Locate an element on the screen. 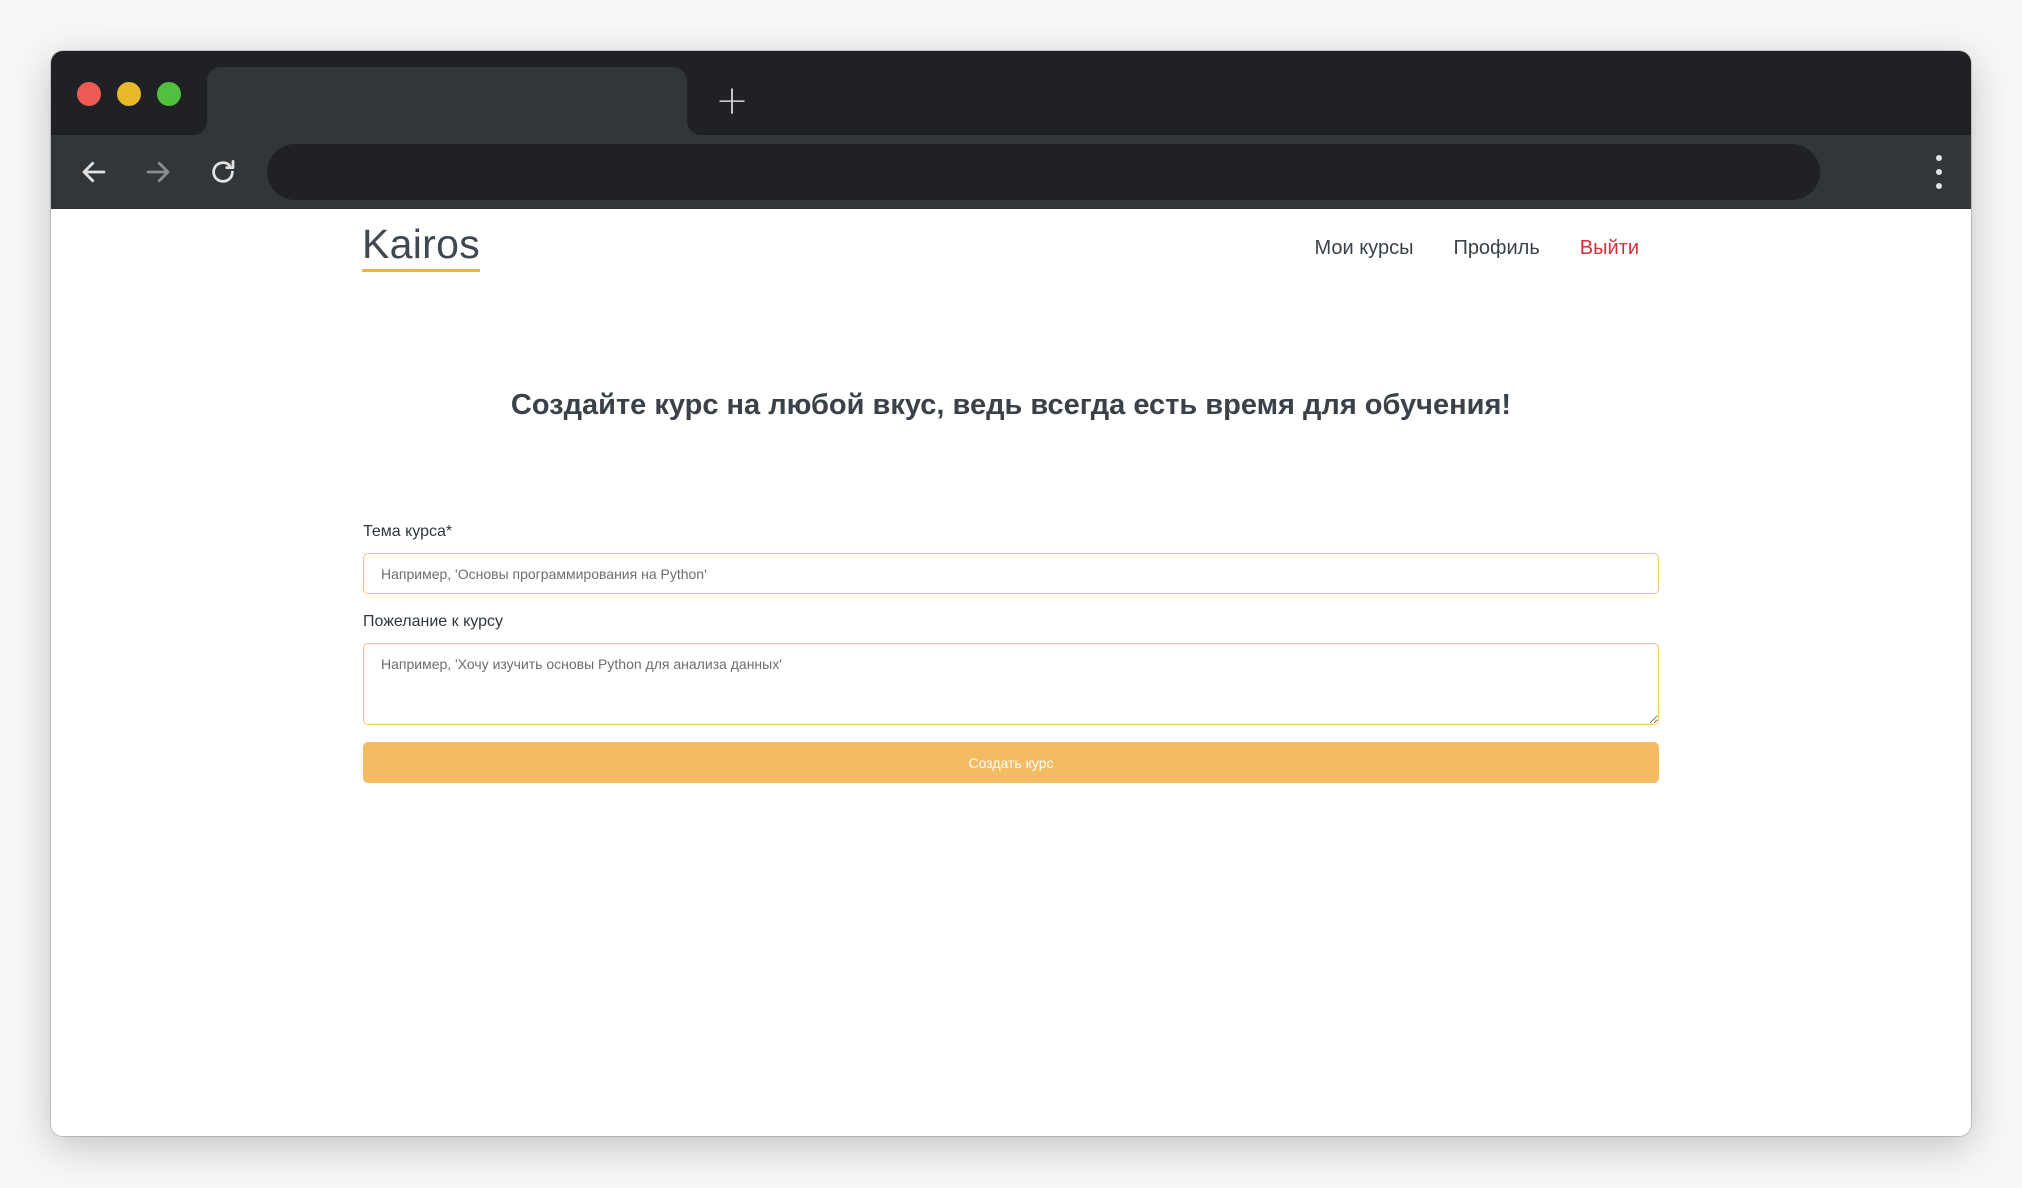  tab-strip: + is located at coordinates (1011, 93).